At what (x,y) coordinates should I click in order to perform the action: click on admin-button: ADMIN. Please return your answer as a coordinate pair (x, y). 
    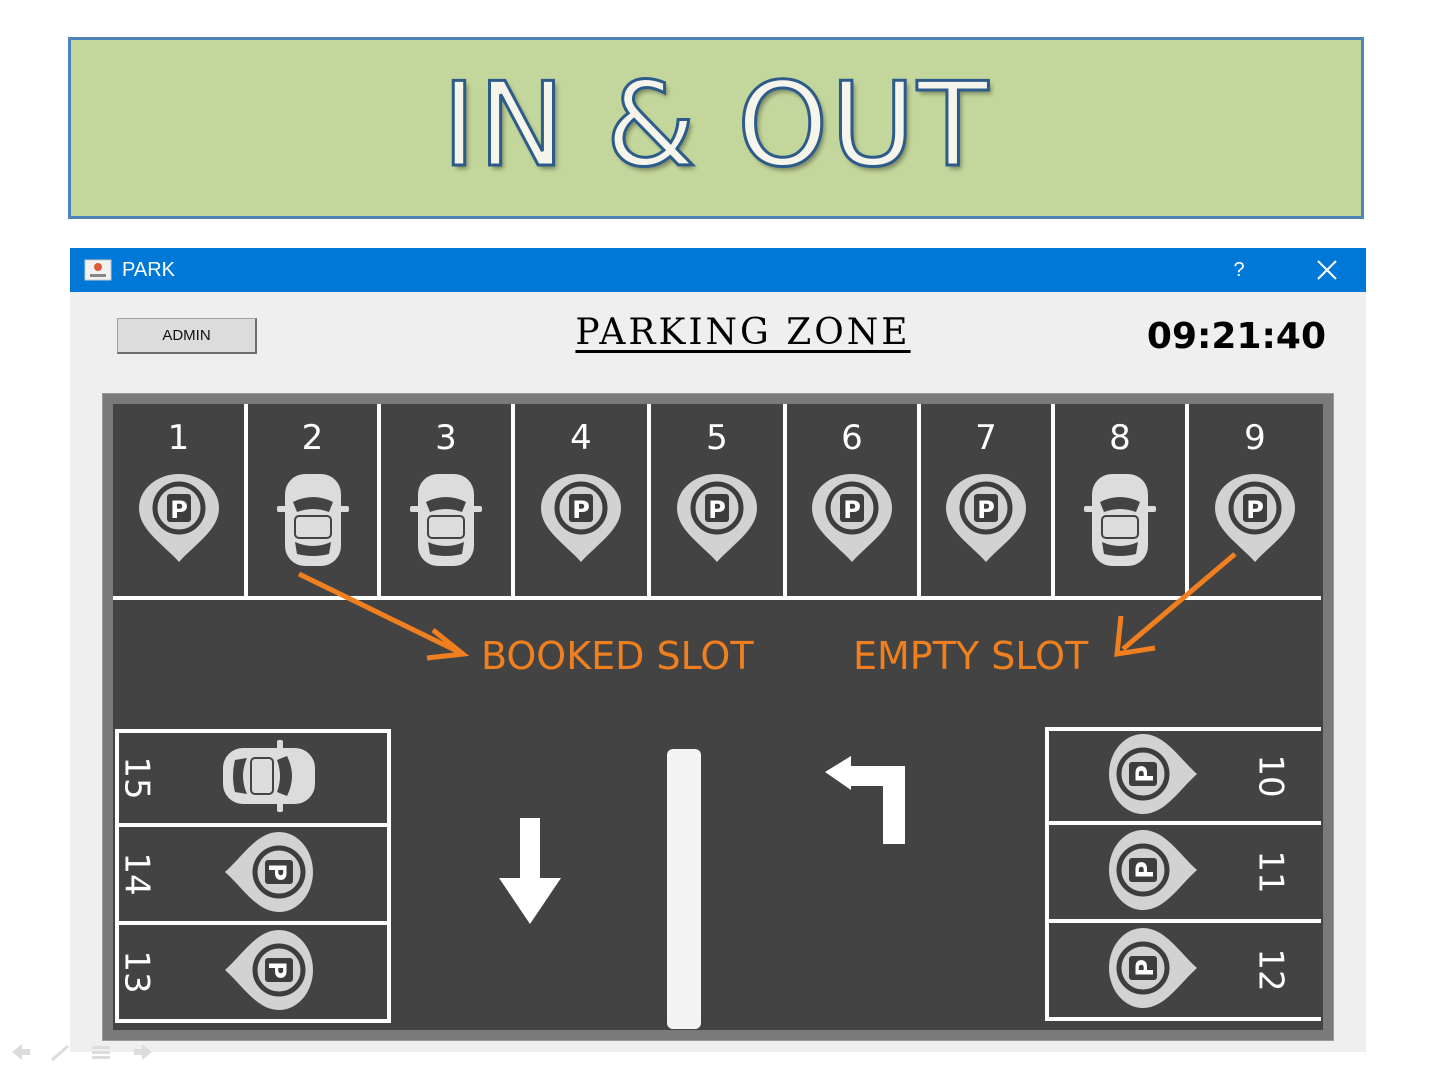
    Looking at the image, I should click on (187, 336).